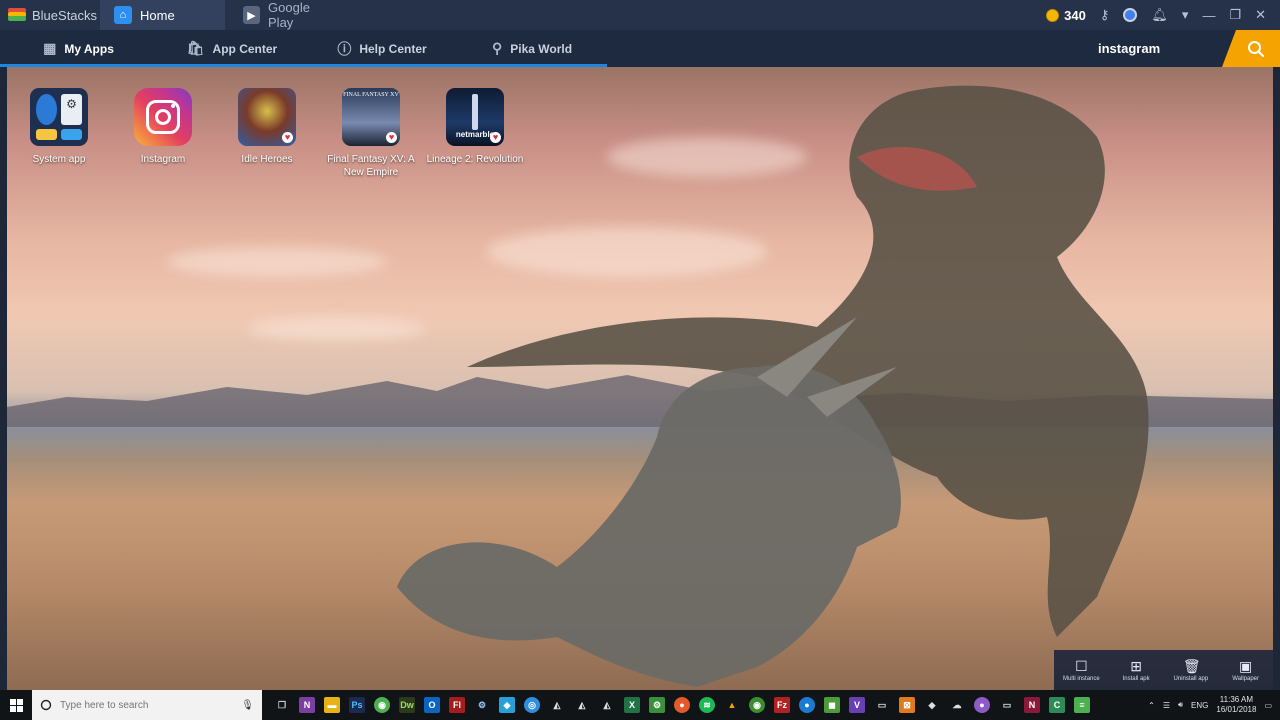 The image size is (1280, 720). Describe the element at coordinates (163, 127) in the screenshot. I see `app-instagram: Instagram` at that location.